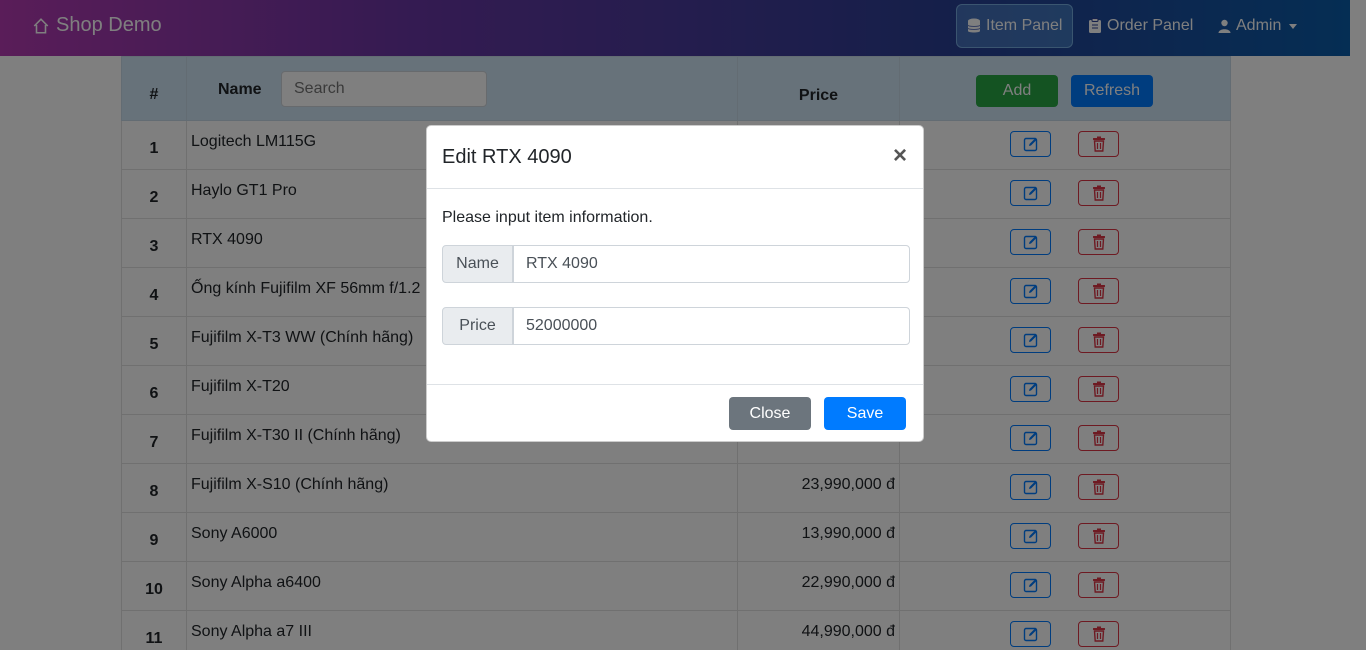  I want to click on close-icon: ×, so click(900, 156).